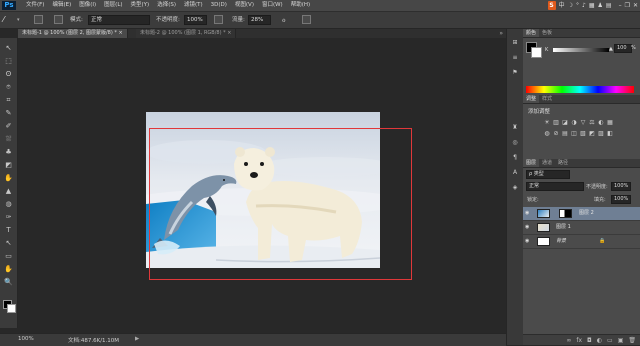 The height and width of the screenshot is (346, 640). Describe the element at coordinates (515, 128) in the screenshot. I see `panel-shortcut-icon-3: ♜` at that location.